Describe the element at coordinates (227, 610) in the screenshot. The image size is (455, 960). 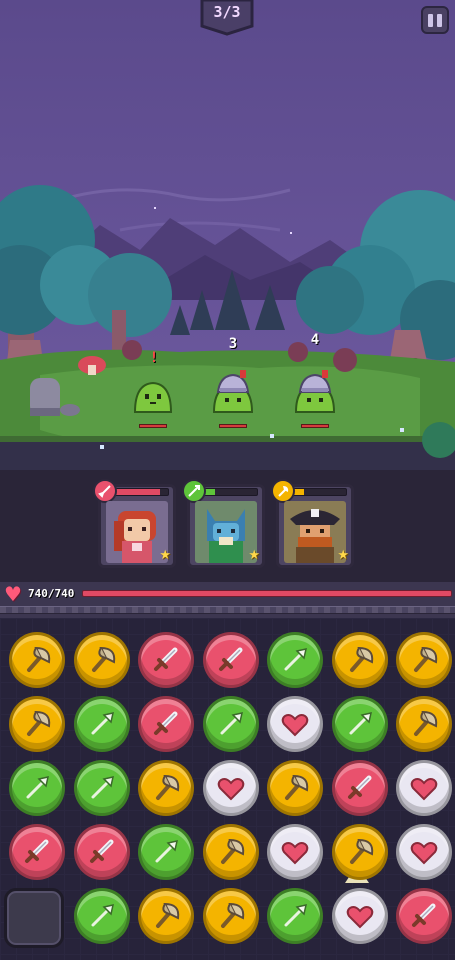
I see `board-rail-divider` at that location.